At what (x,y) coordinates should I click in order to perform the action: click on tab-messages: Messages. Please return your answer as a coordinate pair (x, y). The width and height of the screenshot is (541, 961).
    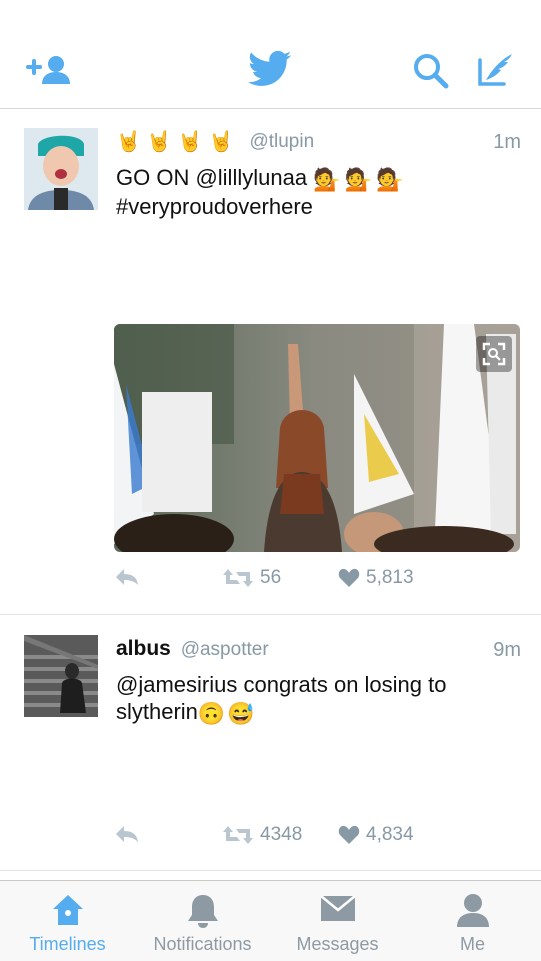
    Looking at the image, I should click on (337, 921).